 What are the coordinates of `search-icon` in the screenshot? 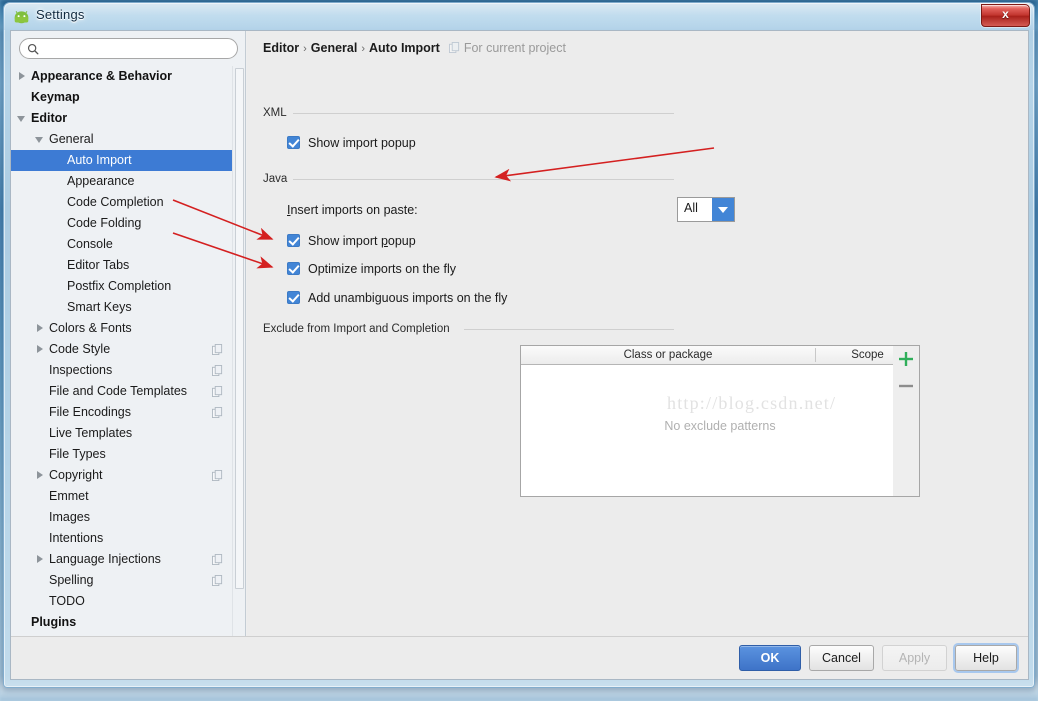 It's located at (33, 49).